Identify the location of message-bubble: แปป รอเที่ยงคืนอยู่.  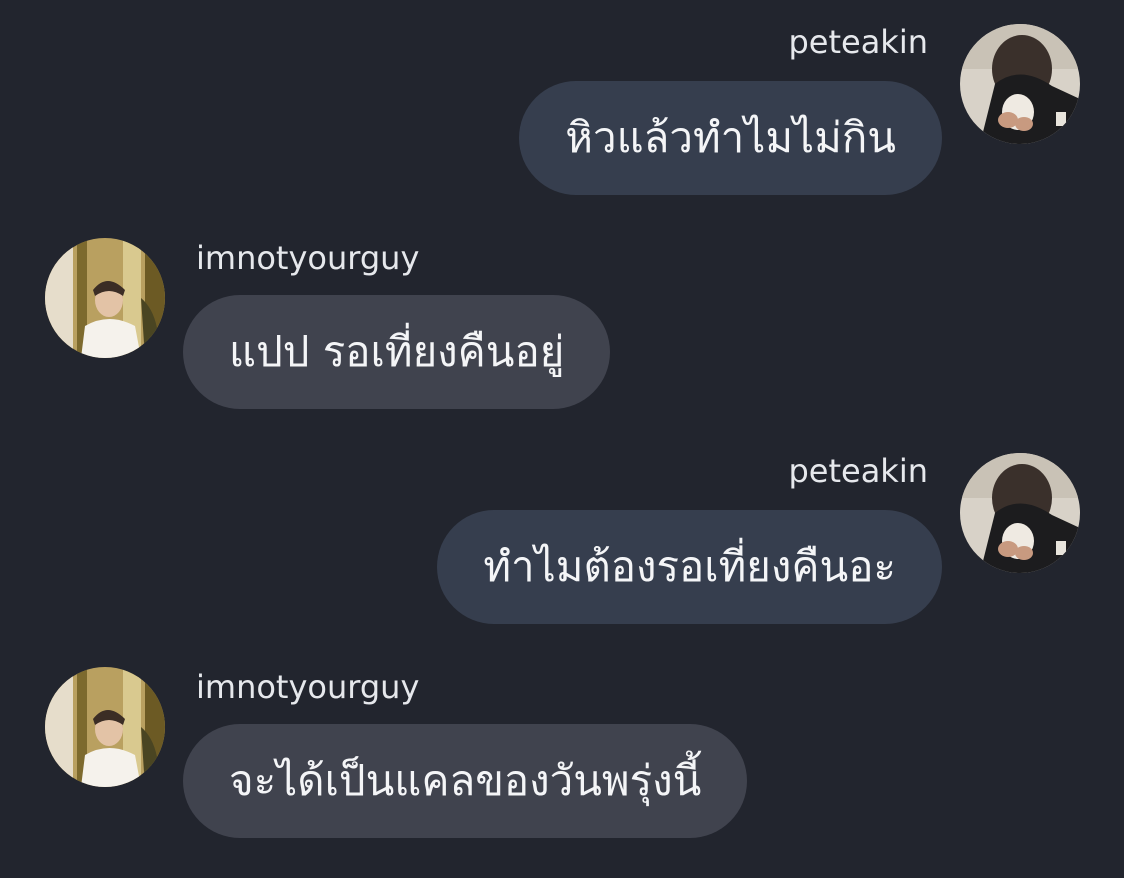
(397, 352).